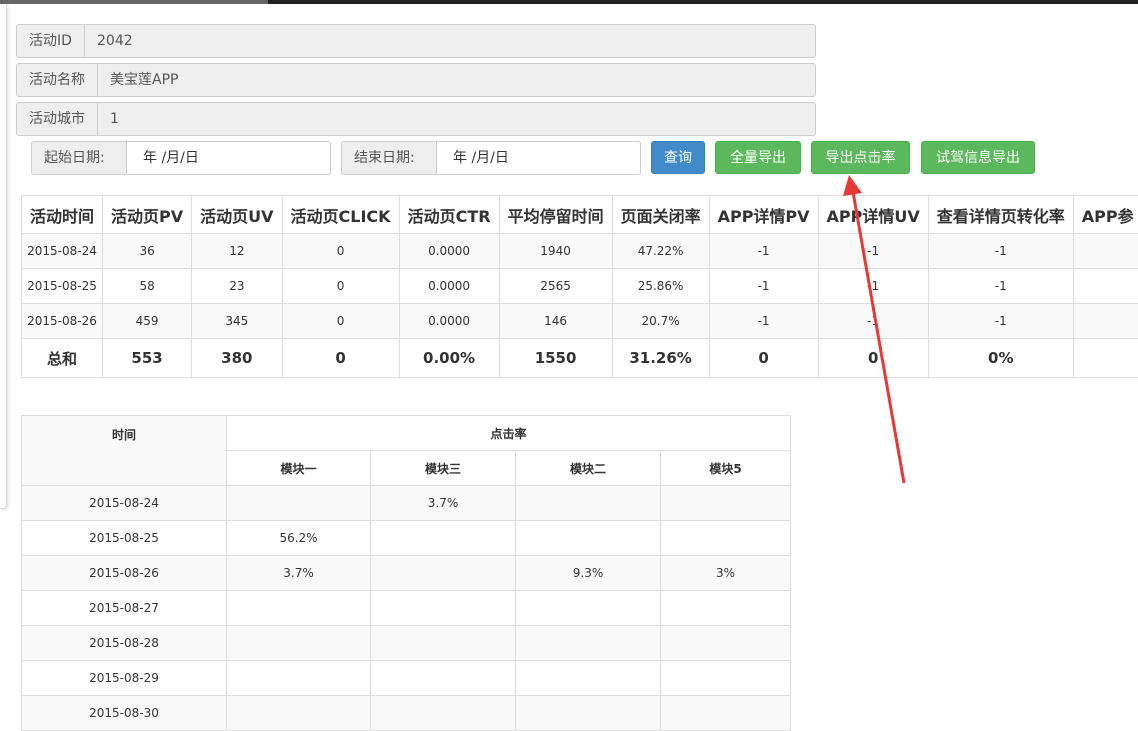  Describe the element at coordinates (299, 468) in the screenshot. I see `module-header: 模块一` at that location.